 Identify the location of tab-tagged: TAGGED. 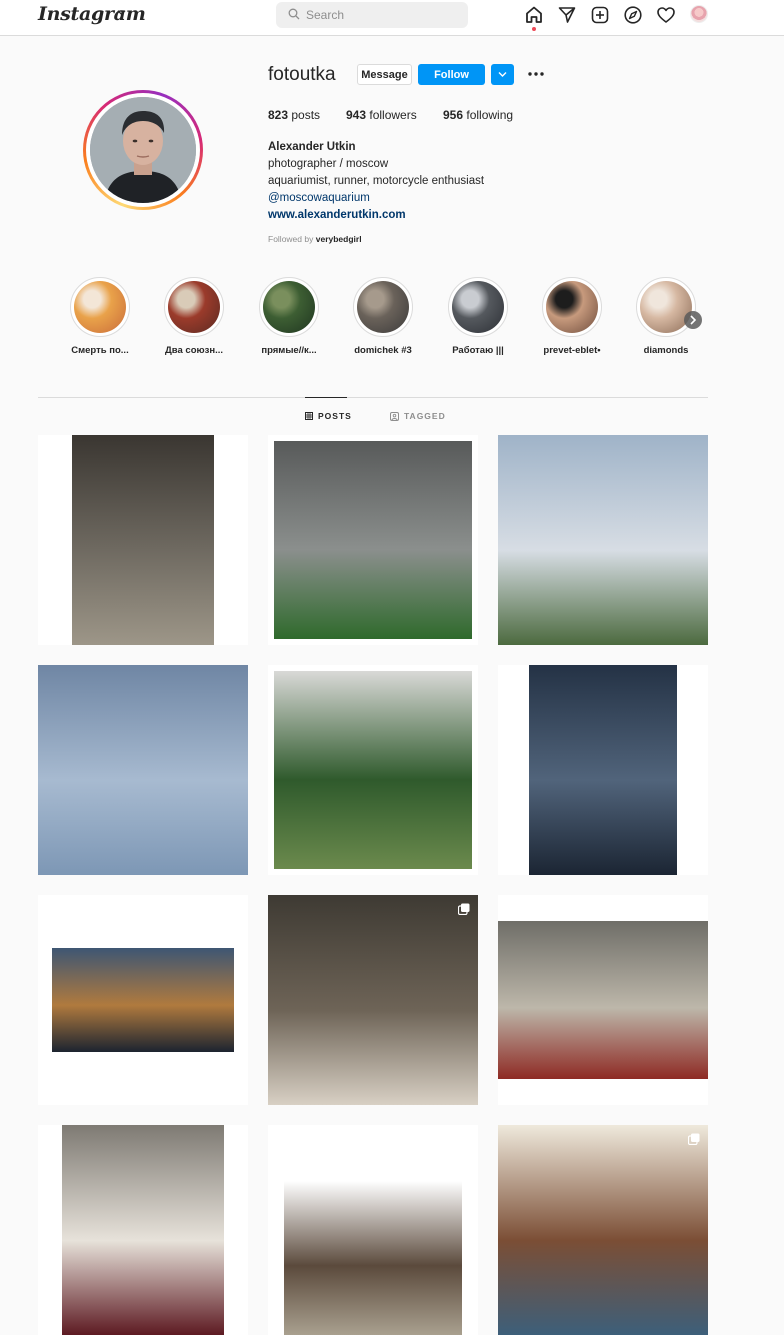
(418, 416).